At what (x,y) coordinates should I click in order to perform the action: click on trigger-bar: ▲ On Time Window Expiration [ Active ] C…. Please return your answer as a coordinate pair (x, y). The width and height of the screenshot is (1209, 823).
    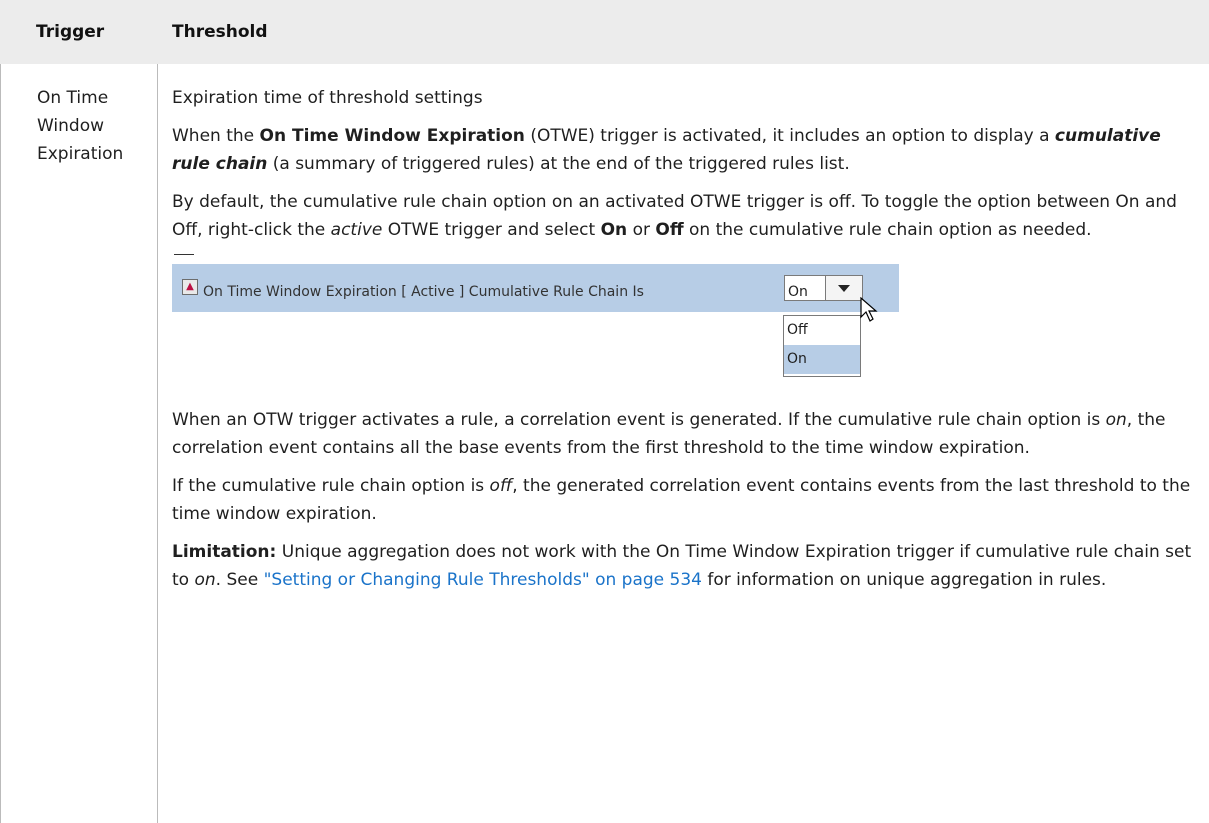
    Looking at the image, I should click on (535, 288).